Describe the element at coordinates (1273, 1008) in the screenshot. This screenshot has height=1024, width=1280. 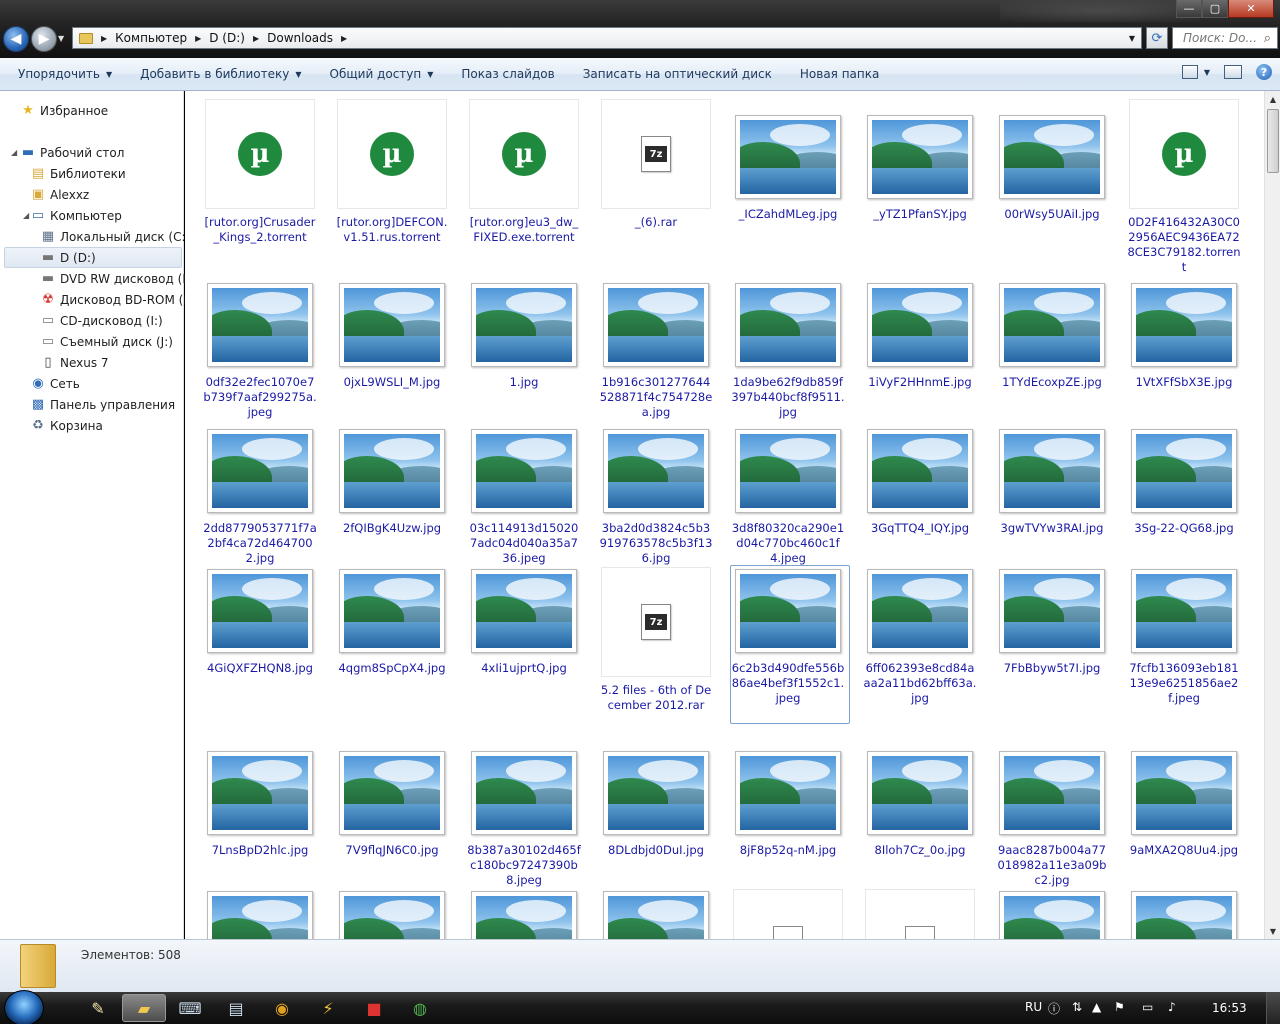
I see `show-desktop-button` at that location.